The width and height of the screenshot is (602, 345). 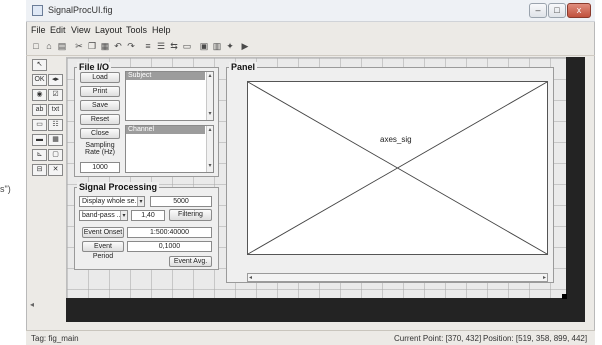 What do you see at coordinates (100, 133) in the screenshot?
I see `close-button: Close` at bounding box center [100, 133].